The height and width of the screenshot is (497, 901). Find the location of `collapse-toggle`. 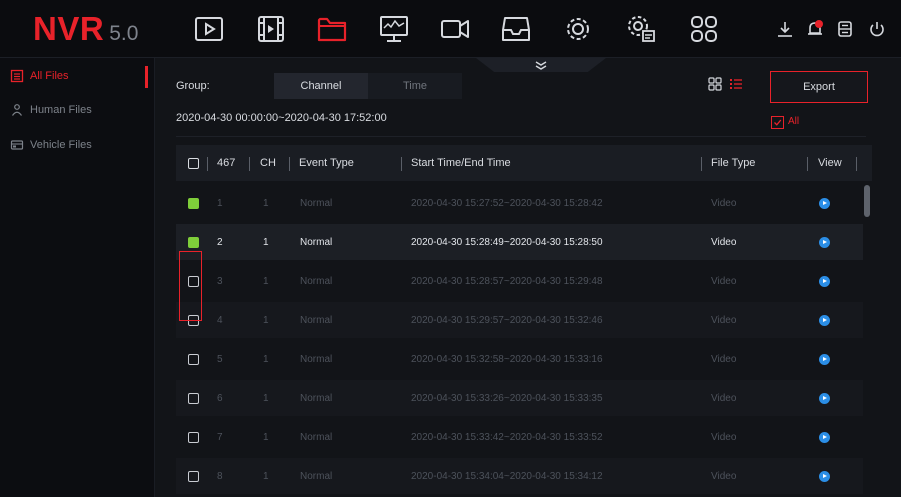

collapse-toggle is located at coordinates (541, 68).